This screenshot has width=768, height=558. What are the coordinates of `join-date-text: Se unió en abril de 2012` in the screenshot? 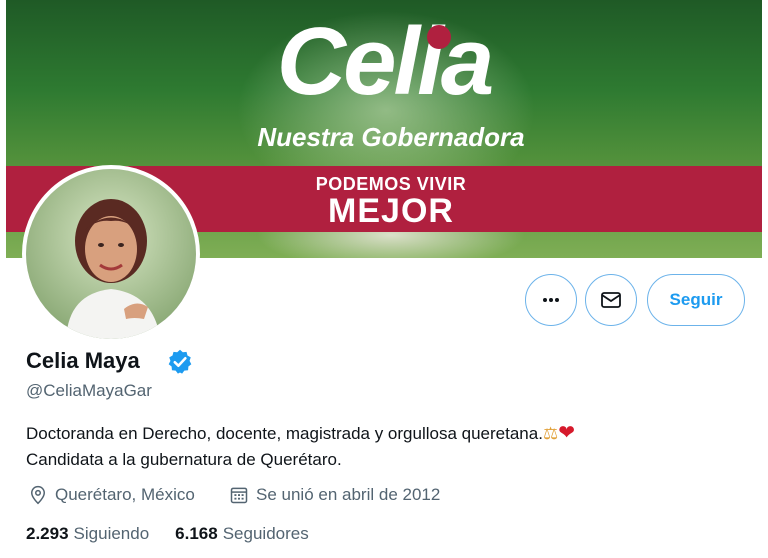 It's located at (348, 494).